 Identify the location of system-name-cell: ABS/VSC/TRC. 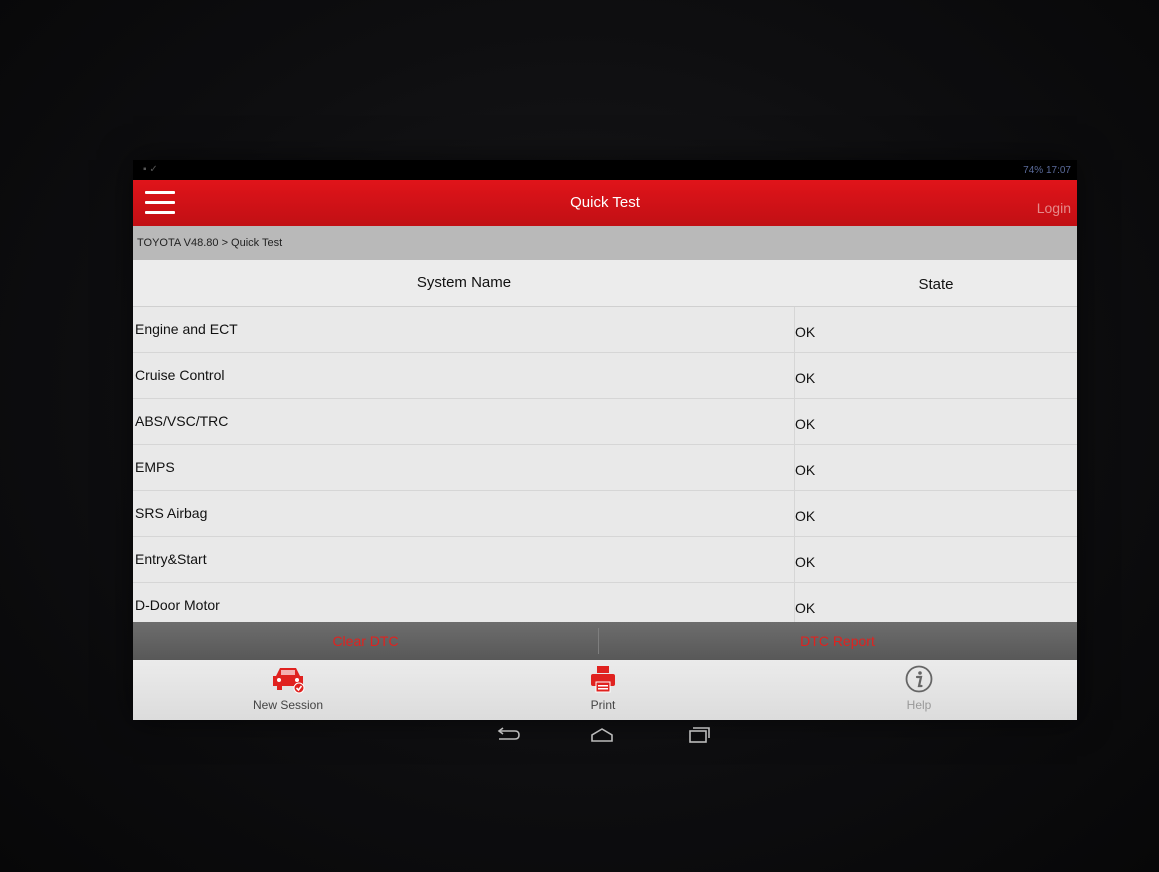
(182, 421).